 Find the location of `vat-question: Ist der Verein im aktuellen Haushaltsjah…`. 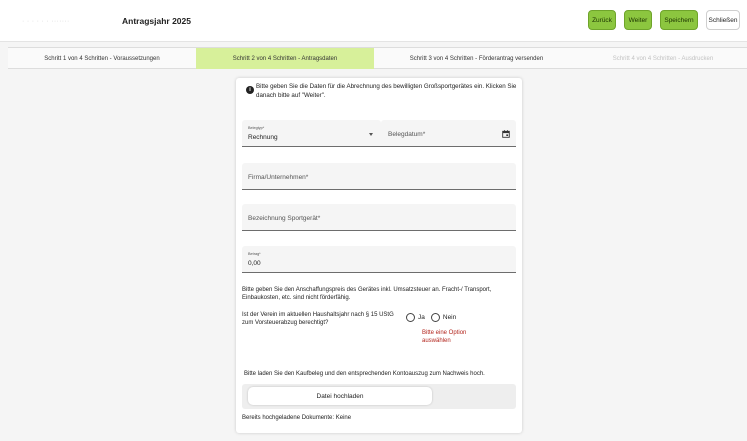

vat-question: Ist der Verein im aktuellen Haushaltsjah… is located at coordinates (318, 319).